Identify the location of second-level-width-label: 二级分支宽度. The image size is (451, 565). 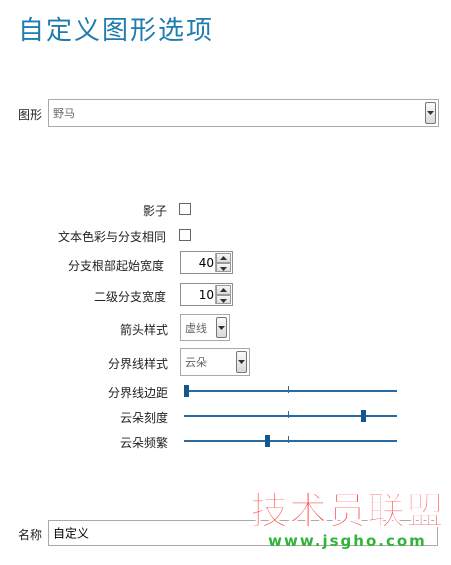
(130, 297).